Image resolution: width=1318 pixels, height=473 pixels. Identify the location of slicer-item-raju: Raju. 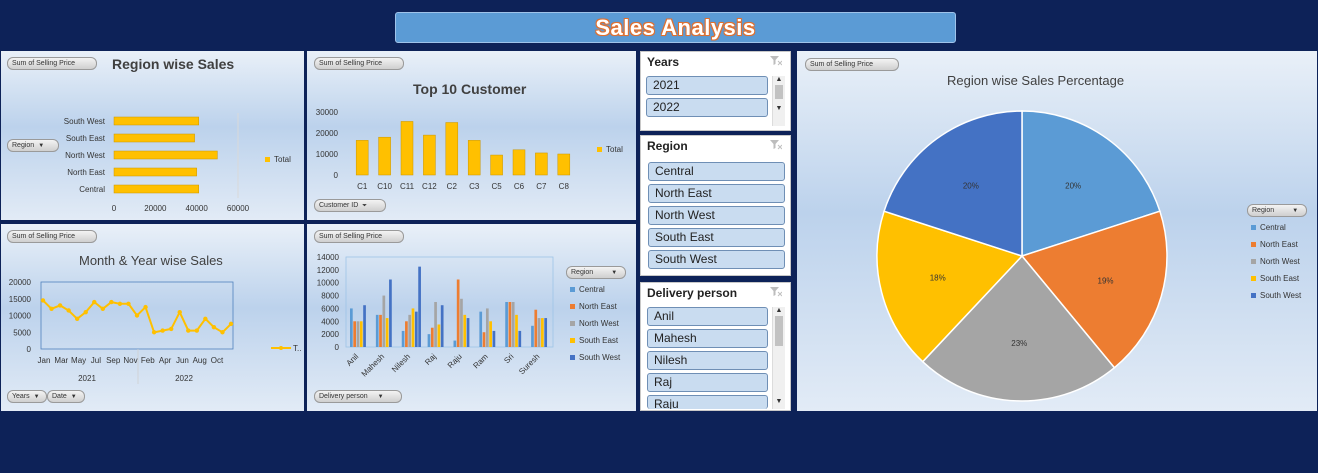
(707, 402).